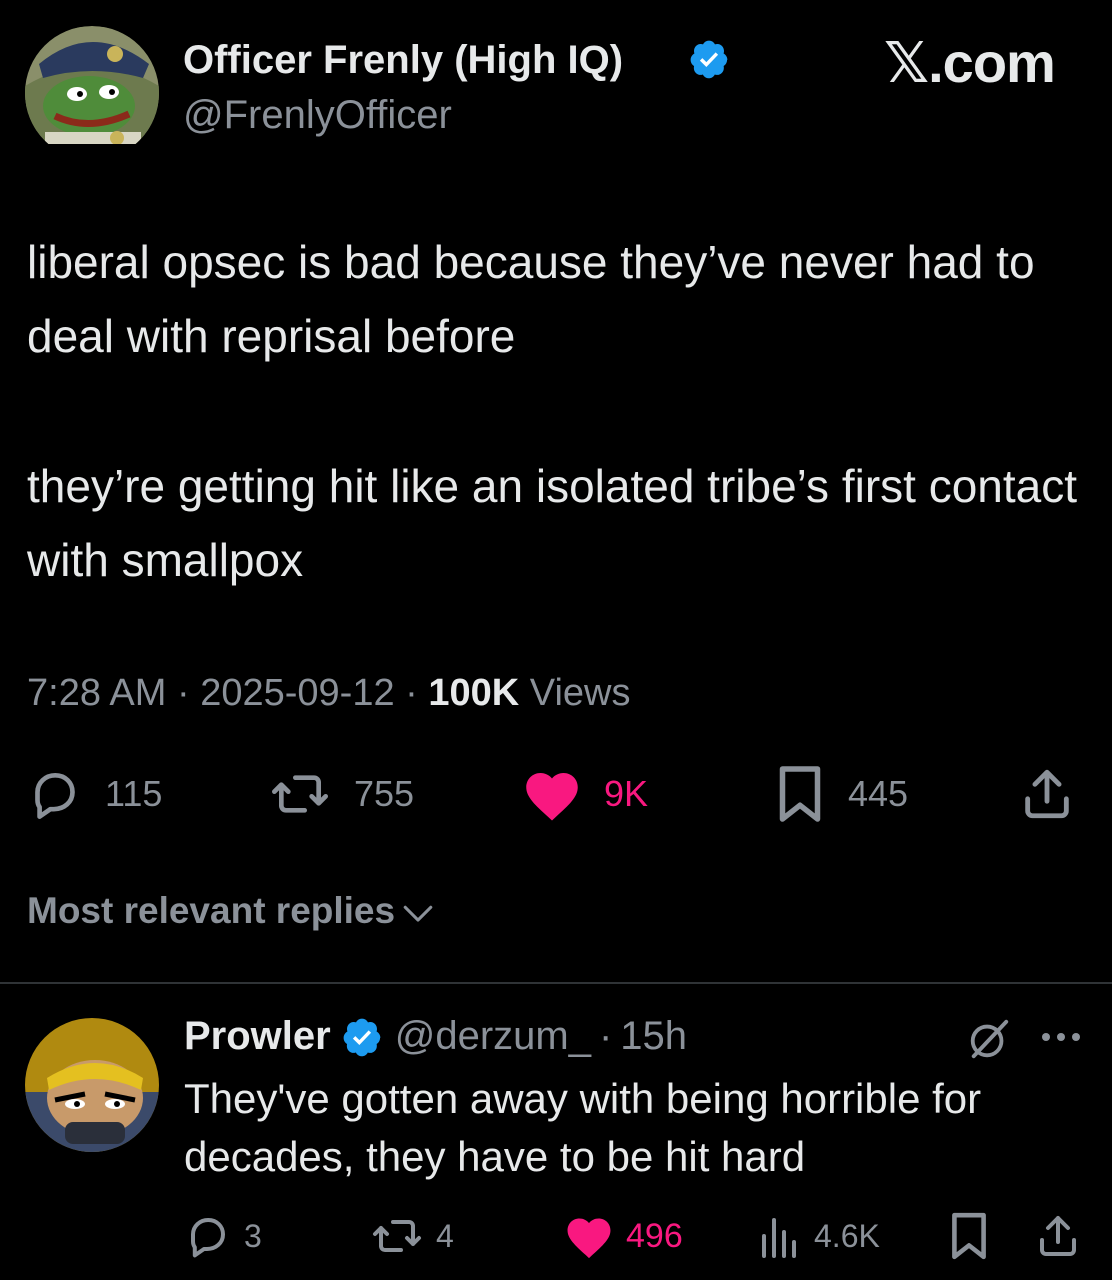 This screenshot has height=1280, width=1112. Describe the element at coordinates (92, 85) in the screenshot. I see `author-avatar` at that location.